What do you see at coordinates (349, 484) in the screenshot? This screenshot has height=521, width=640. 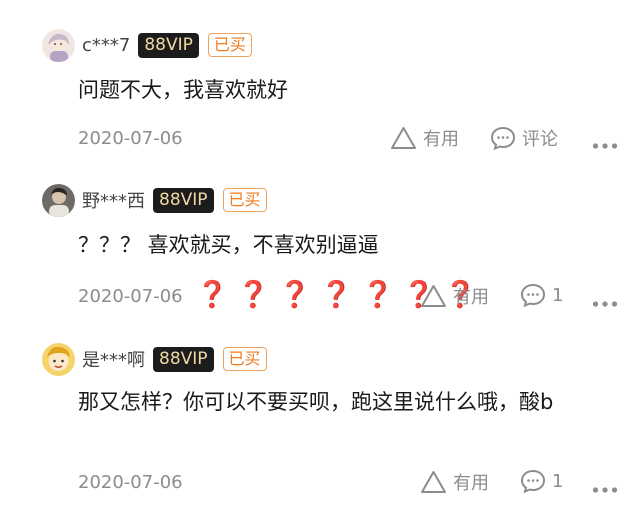 I see `comment-footer: 2020-07-06 有用 1` at bounding box center [349, 484].